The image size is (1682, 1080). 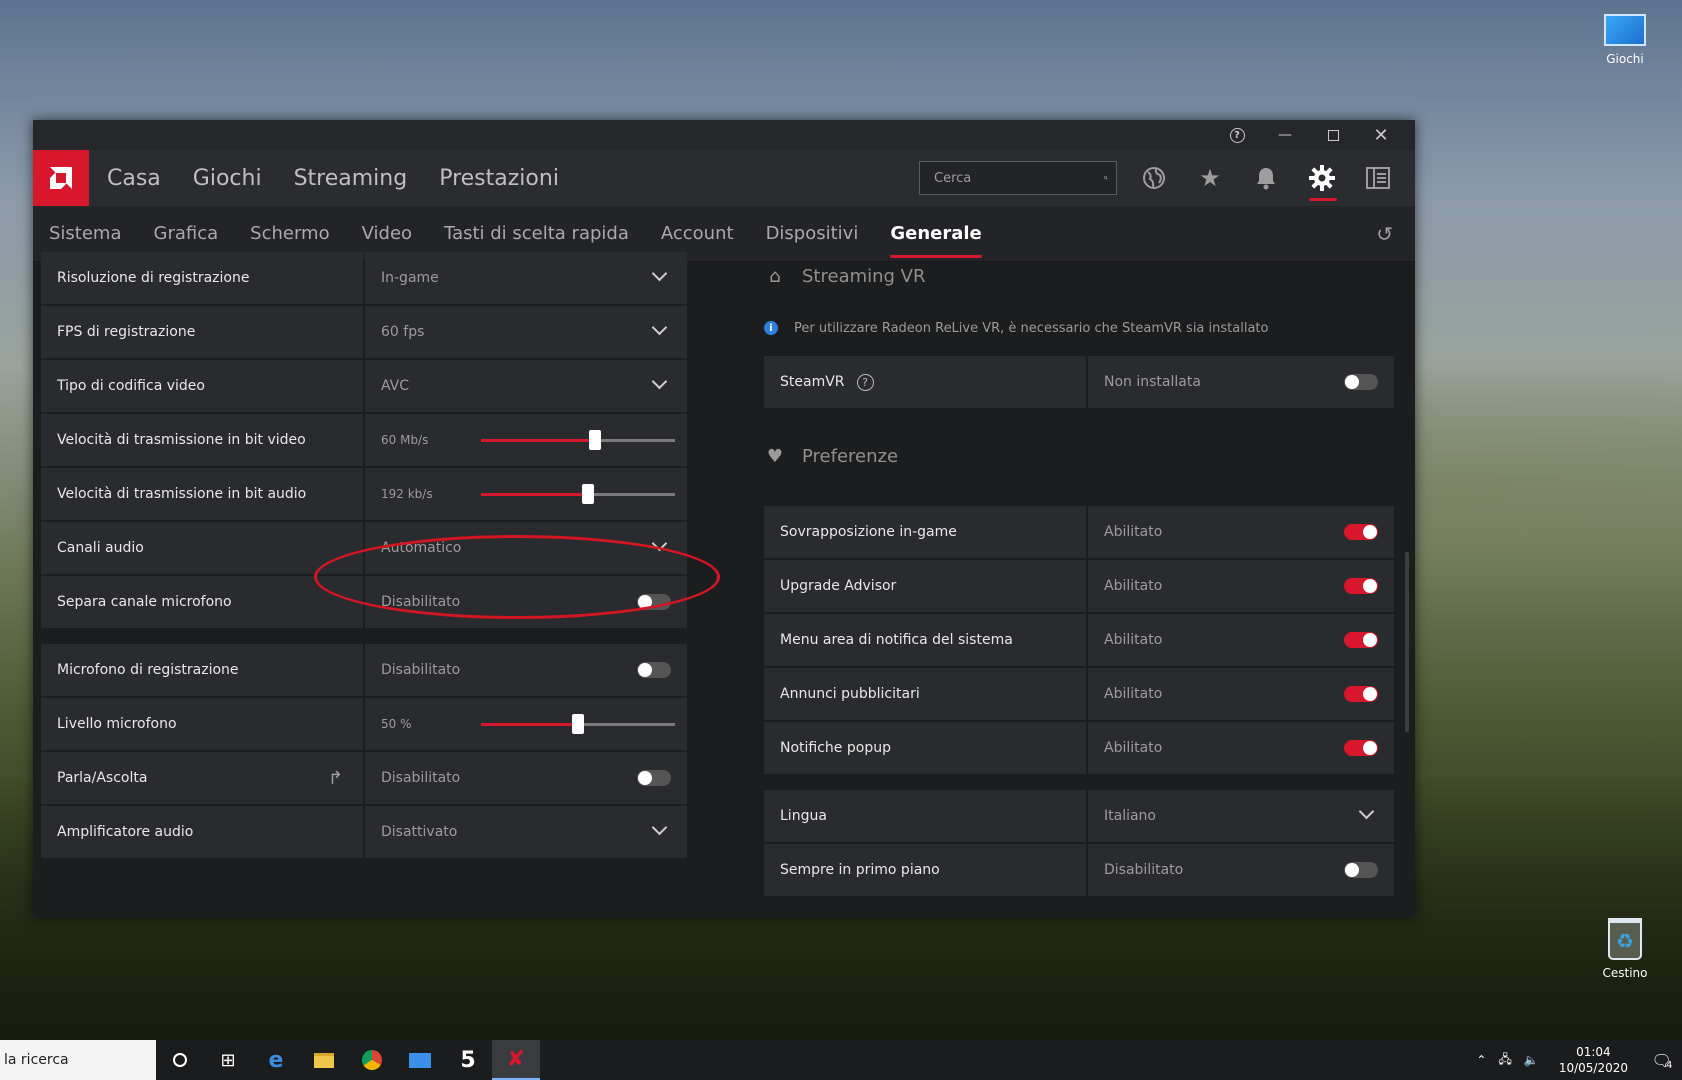 I want to click on help-button: ?, so click(x=1237, y=135).